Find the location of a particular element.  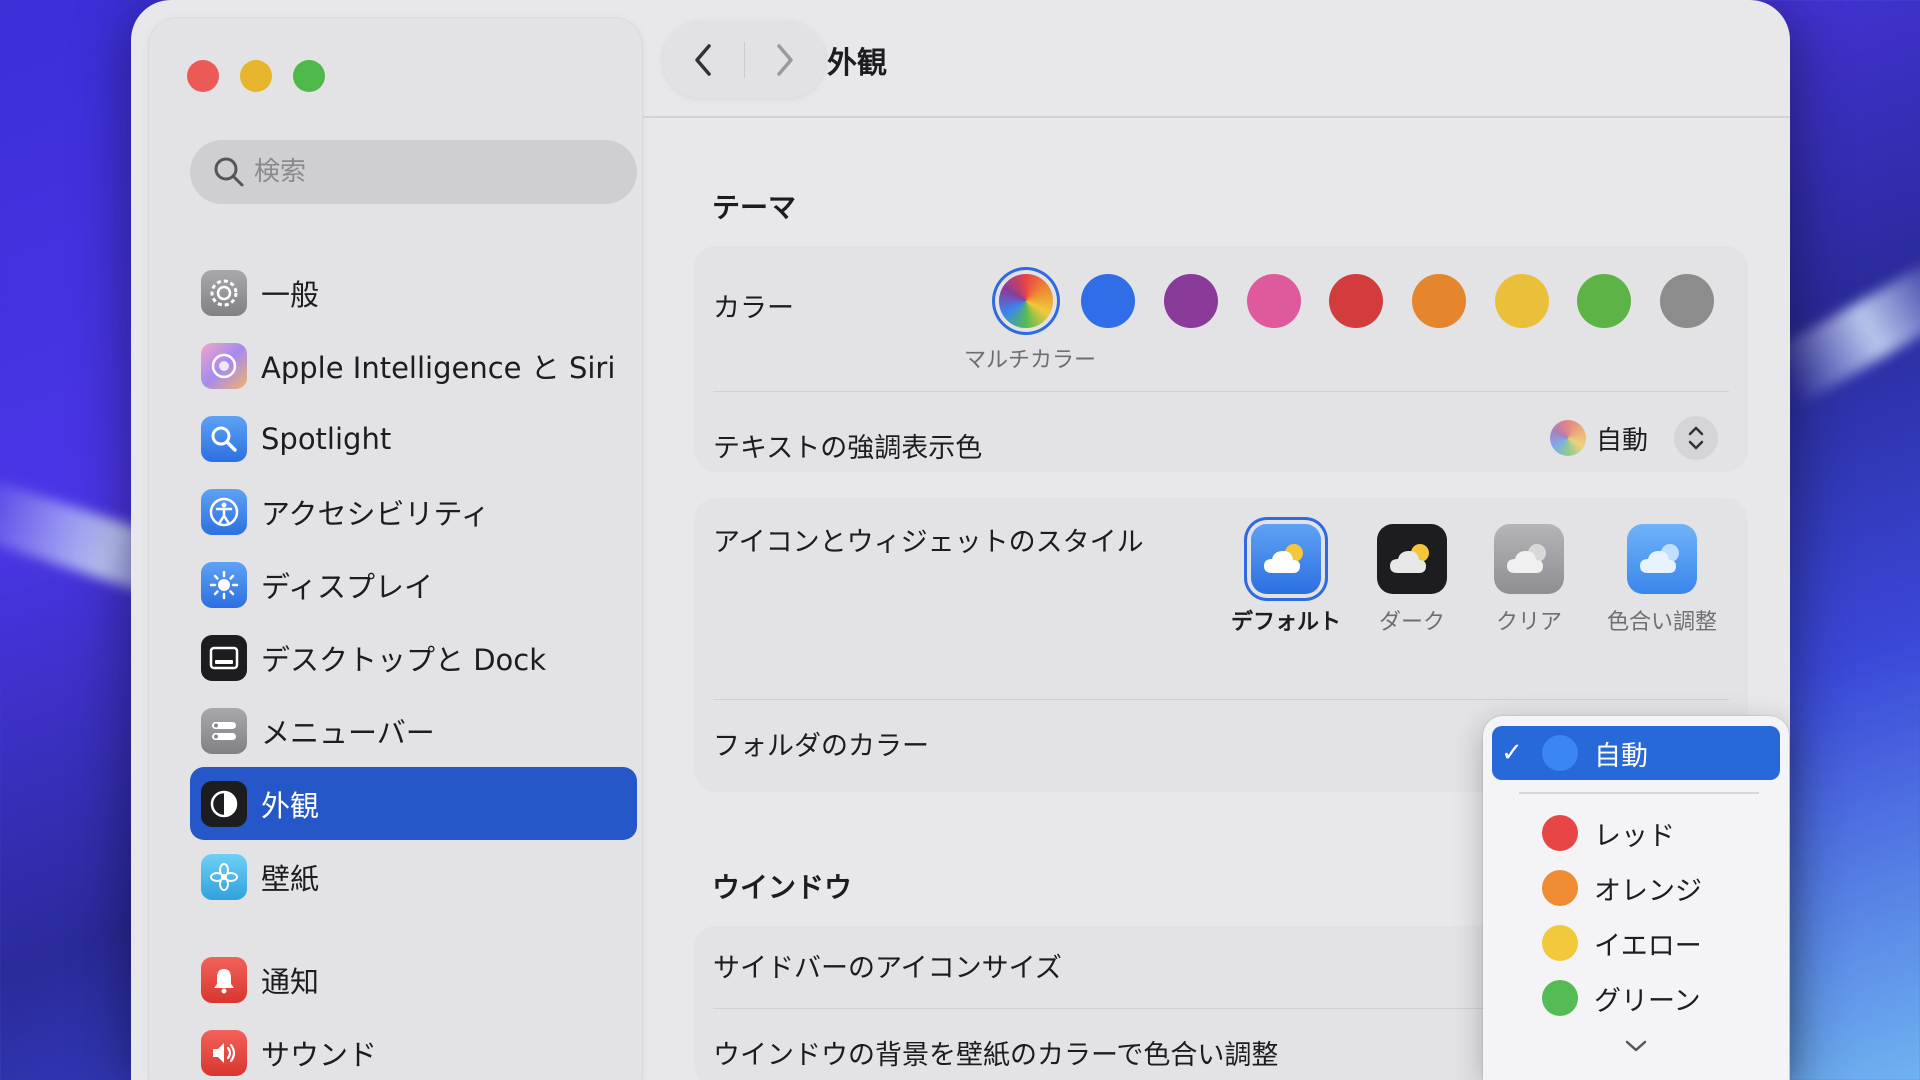

icon-style-caption: デフォルト is located at coordinates (1285, 622).